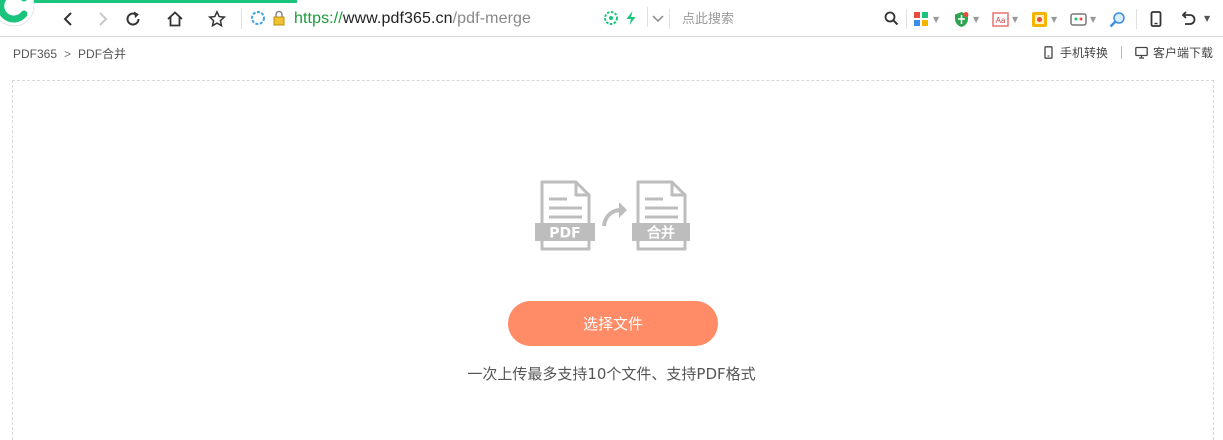 The height and width of the screenshot is (440, 1223). I want to click on reload-button, so click(133, 19).